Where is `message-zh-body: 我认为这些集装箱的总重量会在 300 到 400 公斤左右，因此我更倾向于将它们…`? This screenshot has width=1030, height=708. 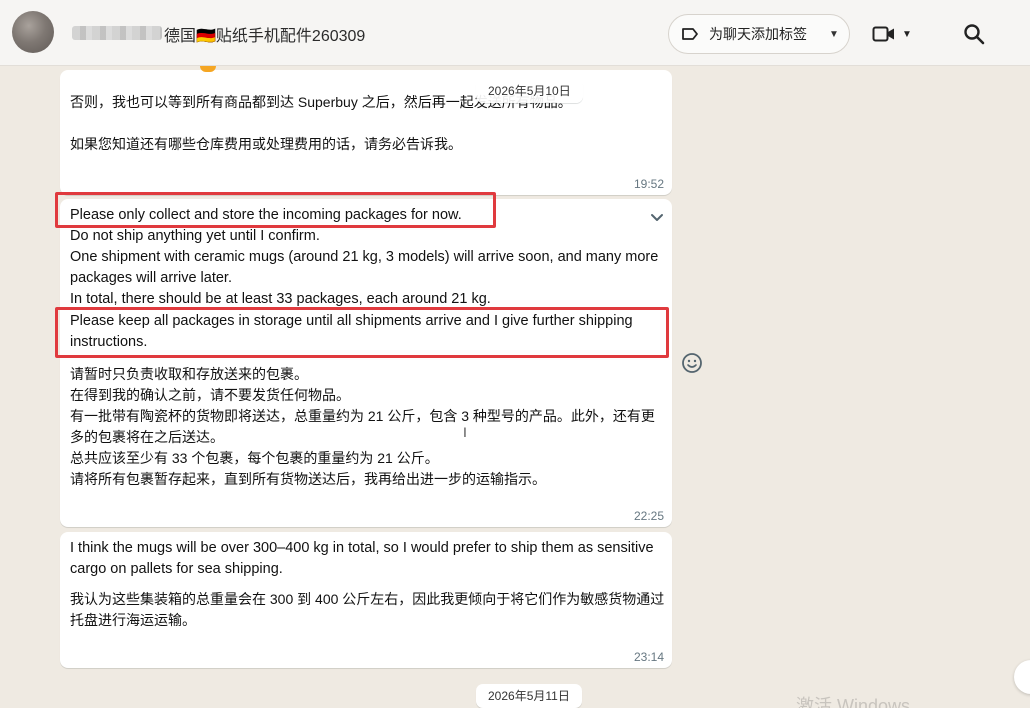 message-zh-body: 我认为这些集装箱的总重量会在 300 到 400 公斤左右，因此我更倾向于将它们… is located at coordinates (367, 609).